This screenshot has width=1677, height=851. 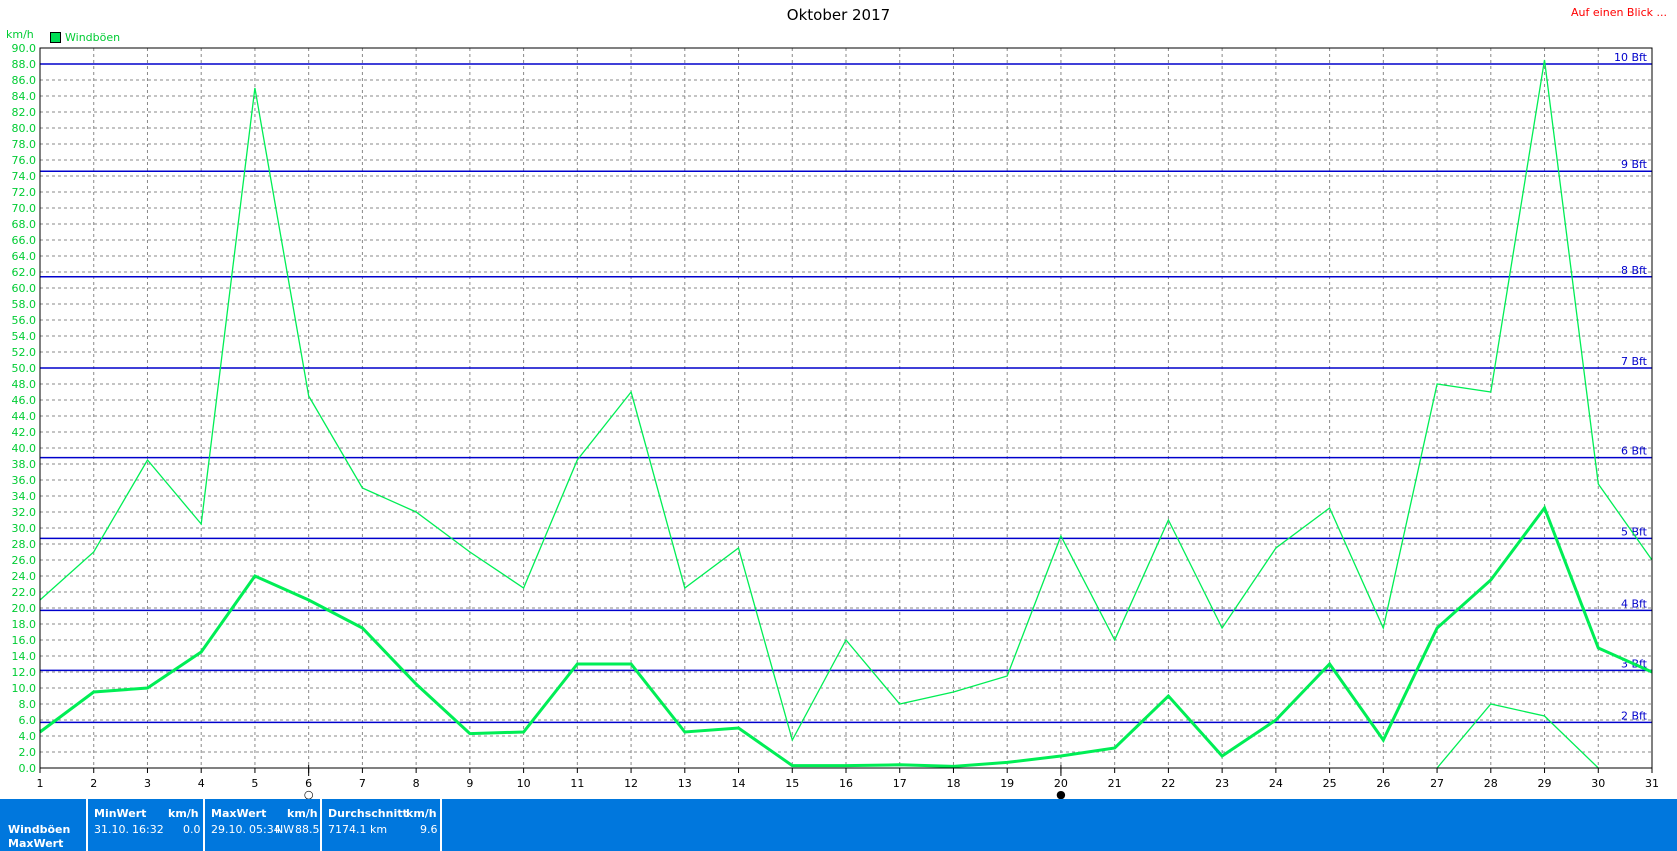 What do you see at coordinates (36, 843) in the screenshot?
I see `footer-row-label-maxvalue: MaxWert` at bounding box center [36, 843].